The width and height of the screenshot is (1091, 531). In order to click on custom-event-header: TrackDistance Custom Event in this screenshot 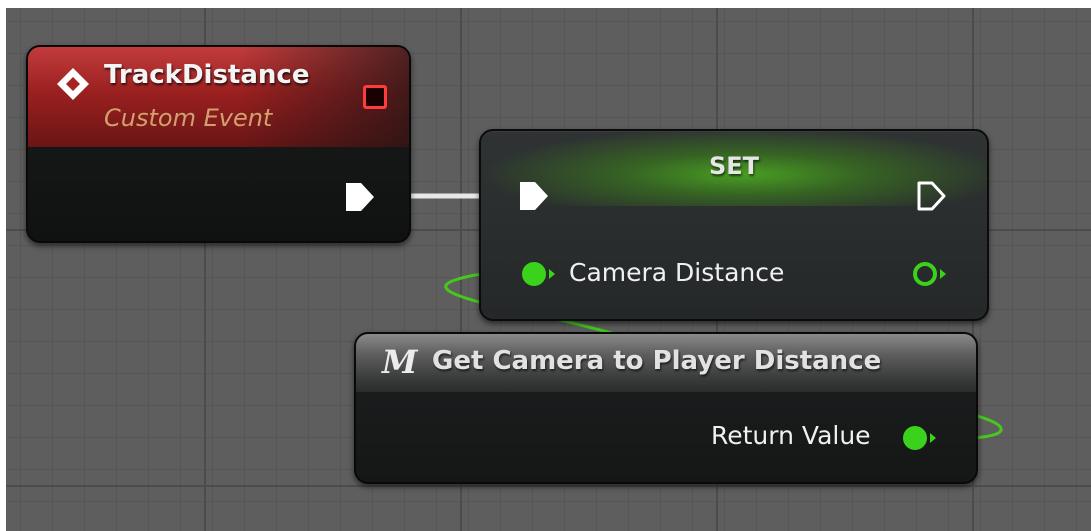, I will do `click(218, 97)`.